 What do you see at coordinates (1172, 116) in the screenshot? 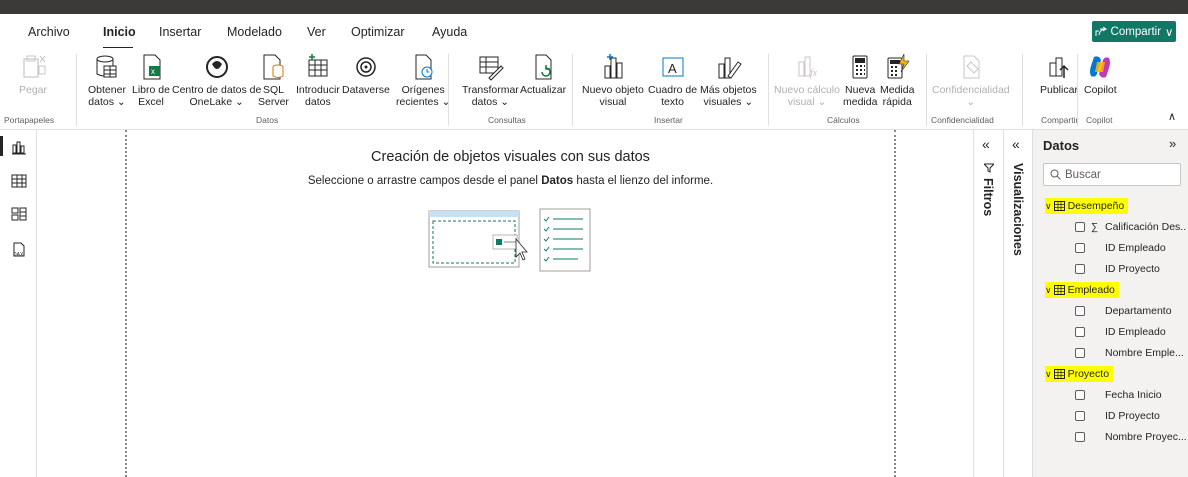
I see `collapse-ribbon-icon: ∧` at bounding box center [1172, 116].